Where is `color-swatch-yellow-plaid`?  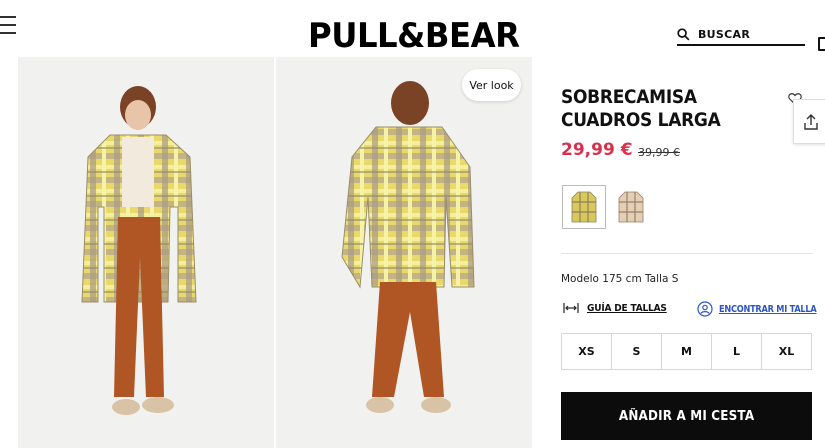
color-swatch-yellow-plaid is located at coordinates (584, 207).